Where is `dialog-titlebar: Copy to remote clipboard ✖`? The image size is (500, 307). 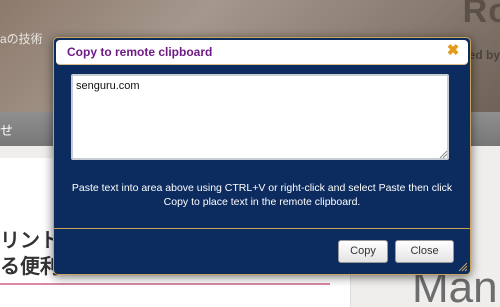 dialog-titlebar: Copy to remote clipboard ✖ is located at coordinates (262, 52).